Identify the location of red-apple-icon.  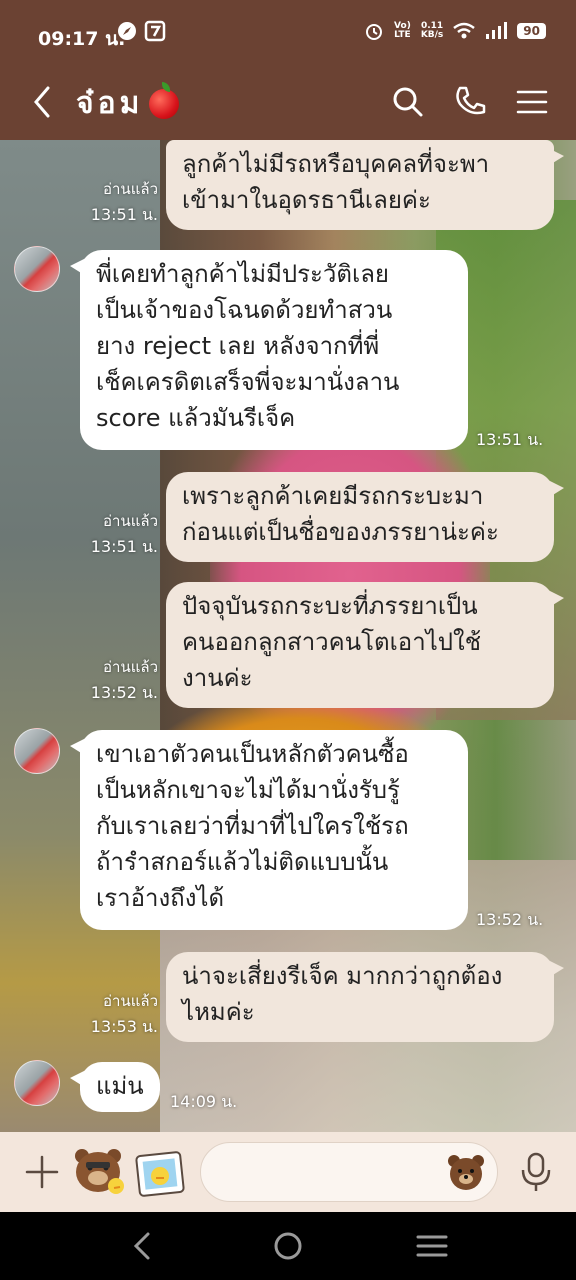
(164, 100).